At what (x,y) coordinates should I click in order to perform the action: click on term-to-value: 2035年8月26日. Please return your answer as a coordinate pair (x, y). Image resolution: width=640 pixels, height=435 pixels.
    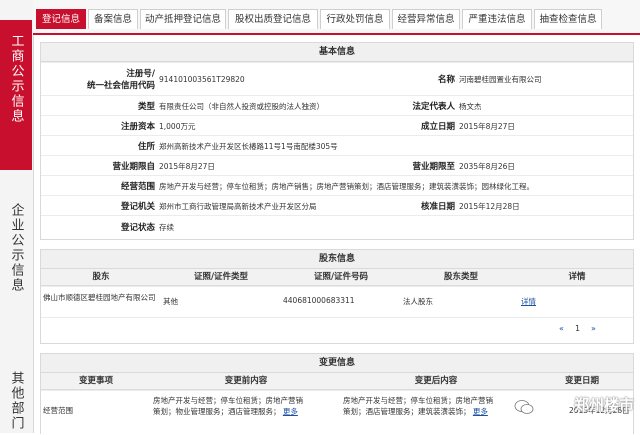
    Looking at the image, I should click on (487, 166).